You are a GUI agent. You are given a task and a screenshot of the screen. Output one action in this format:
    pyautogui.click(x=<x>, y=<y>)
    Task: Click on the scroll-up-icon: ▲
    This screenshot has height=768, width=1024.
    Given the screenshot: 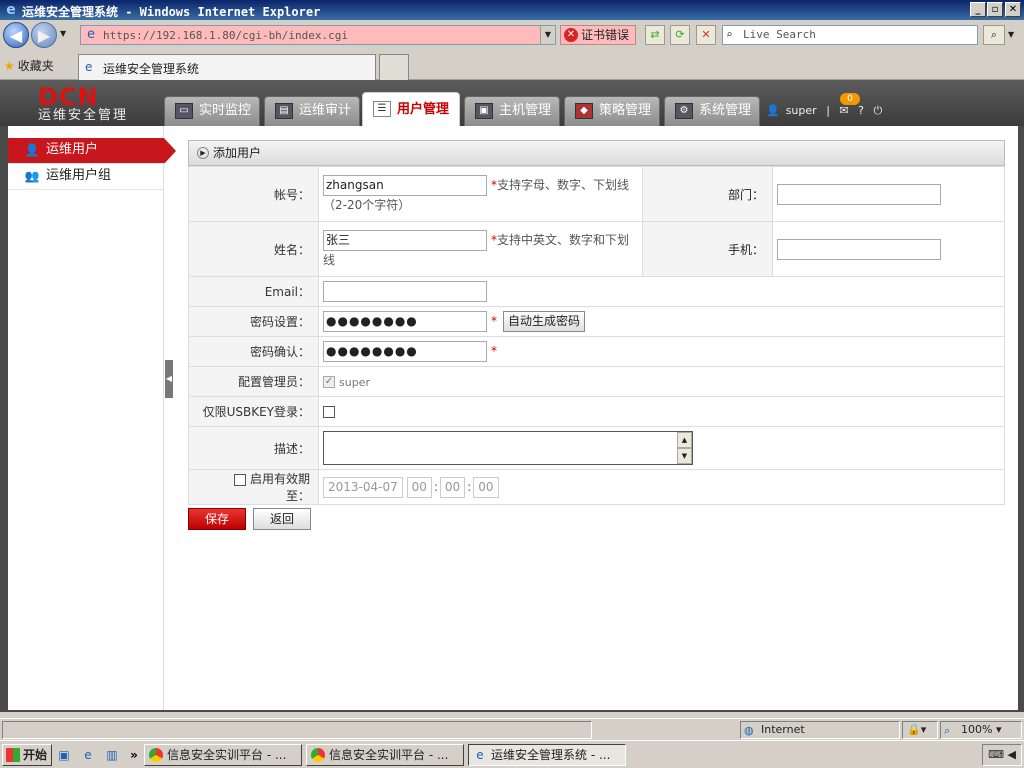 What is the action you would take?
    pyautogui.click(x=684, y=440)
    